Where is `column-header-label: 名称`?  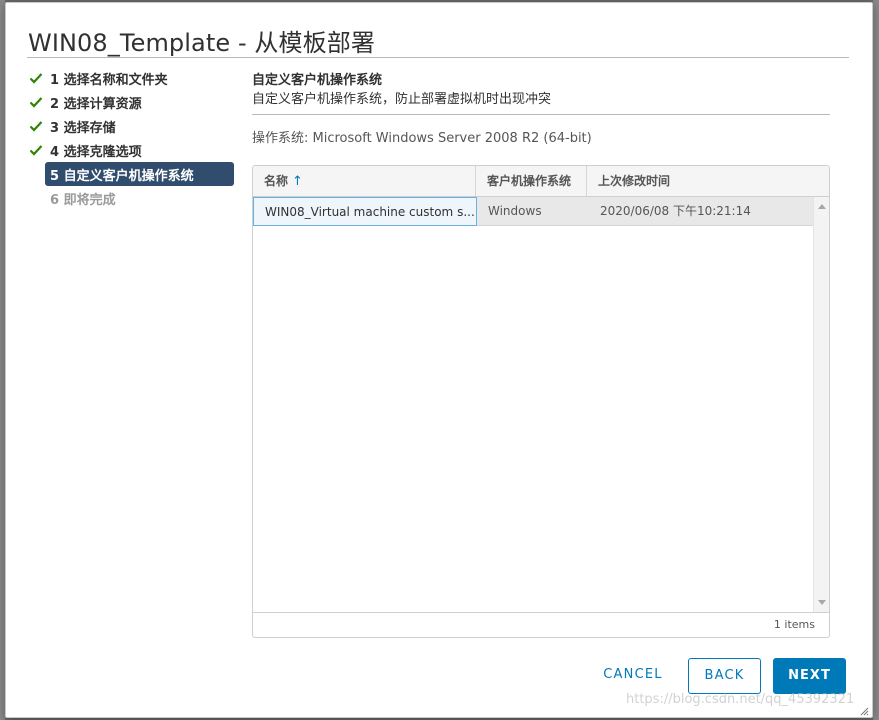 column-header-label: 名称 is located at coordinates (276, 181).